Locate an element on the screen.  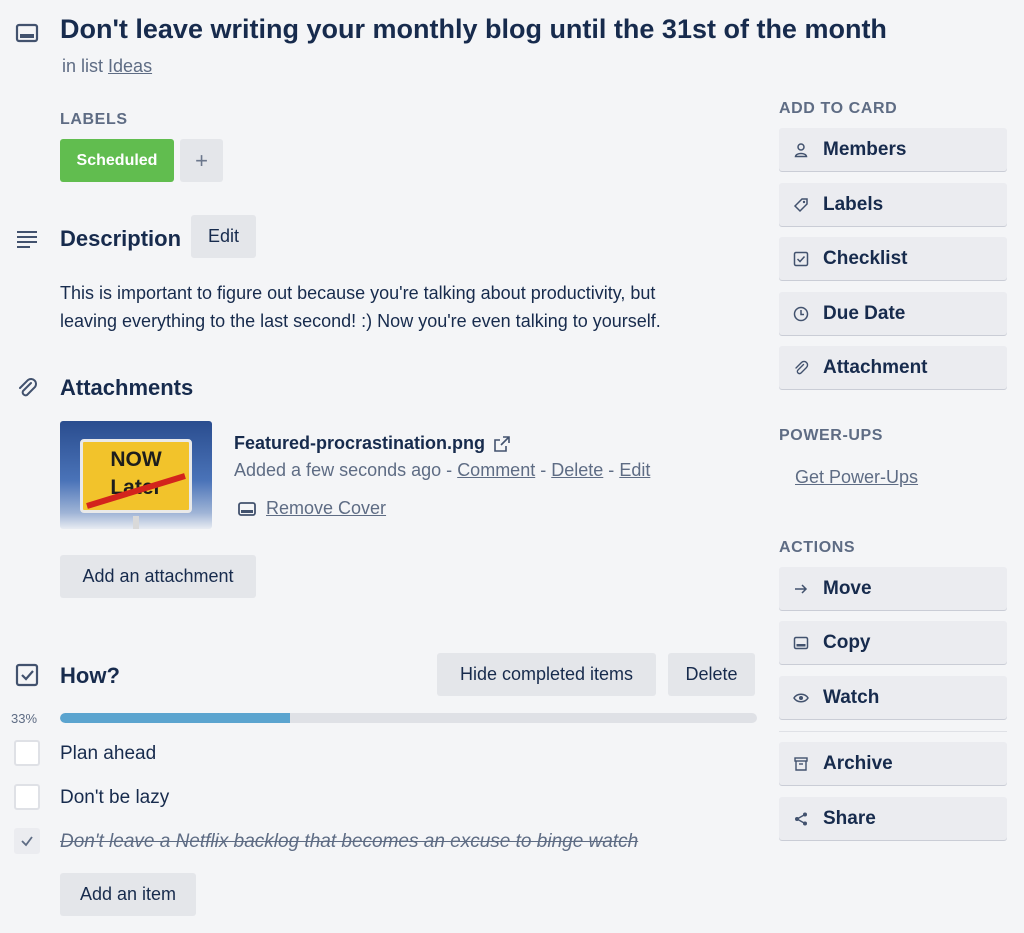
sidebar-divider is located at coordinates (893, 731).